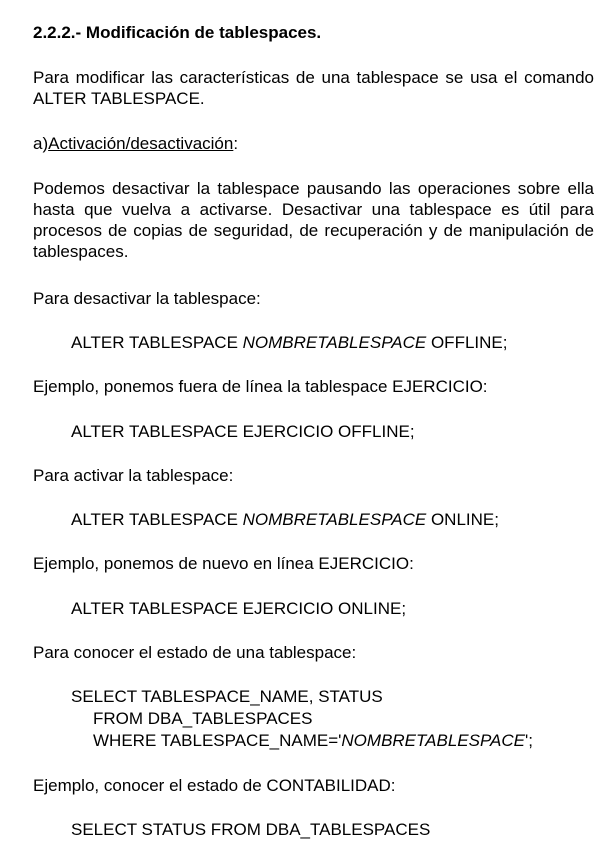 This screenshot has height=845, width=607. Describe the element at coordinates (251, 829) in the screenshot. I see `code-status-example-line1: SELECT STATUS FROM DBA_TABLESPACES` at that location.